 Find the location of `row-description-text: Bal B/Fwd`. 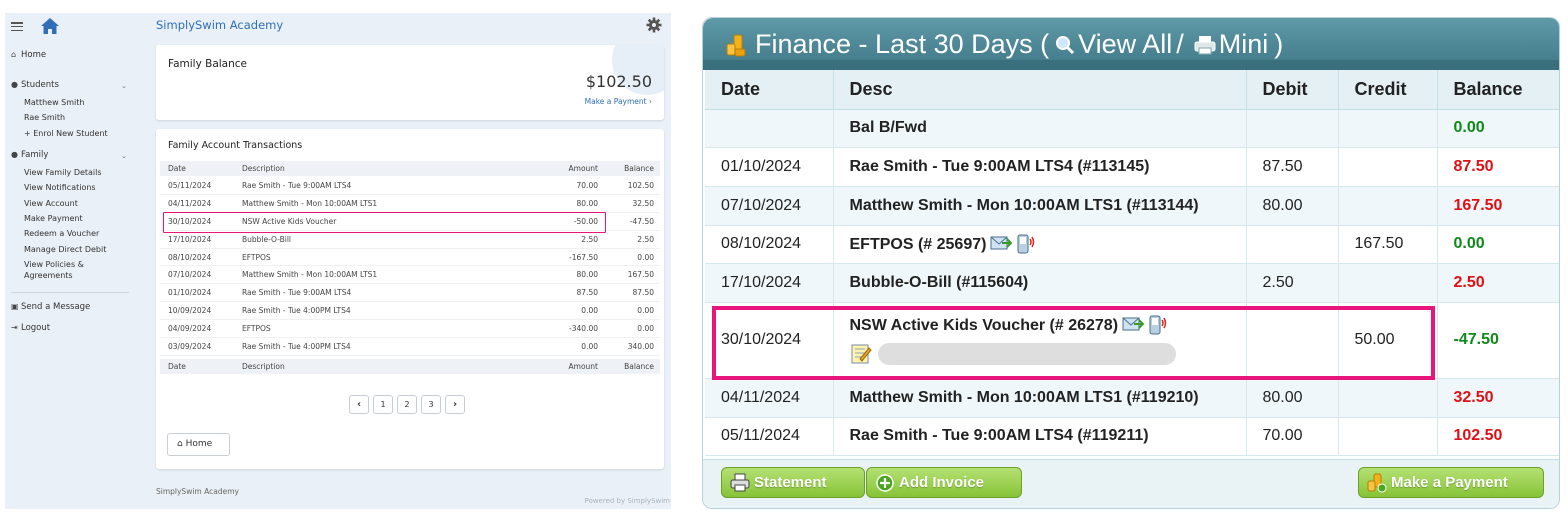

row-description-text: Bal B/Fwd is located at coordinates (888, 128).